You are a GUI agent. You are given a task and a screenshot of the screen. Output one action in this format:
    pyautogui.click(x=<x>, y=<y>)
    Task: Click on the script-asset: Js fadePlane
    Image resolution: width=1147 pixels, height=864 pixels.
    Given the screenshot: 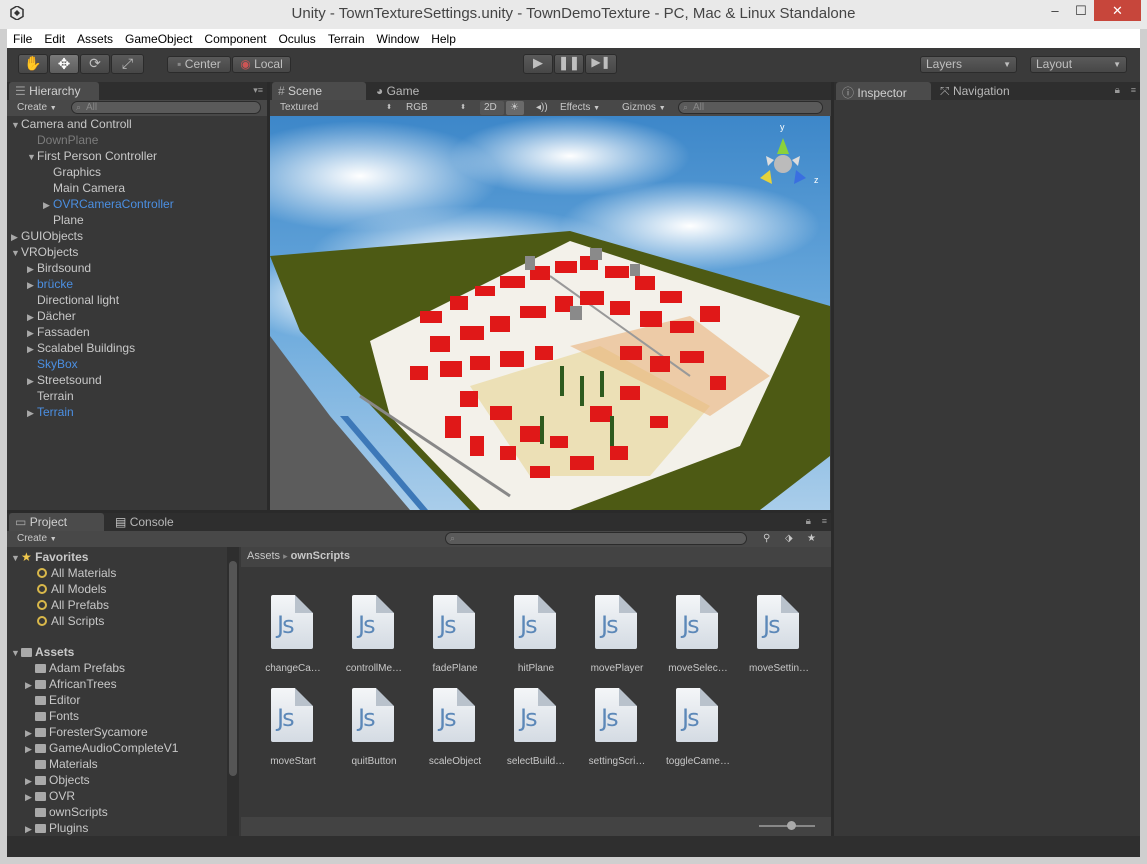 What is the action you would take?
    pyautogui.click(x=455, y=634)
    